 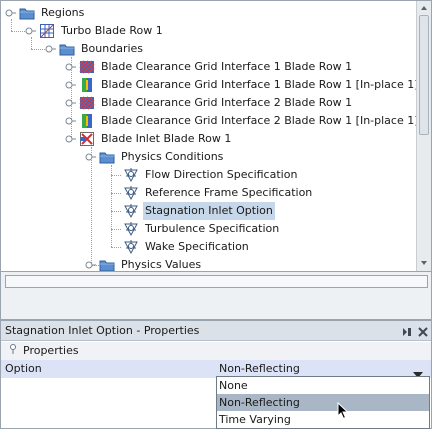 I want to click on dropdown-option-non-reflecting: Non-Reflecting, so click(x=323, y=402).